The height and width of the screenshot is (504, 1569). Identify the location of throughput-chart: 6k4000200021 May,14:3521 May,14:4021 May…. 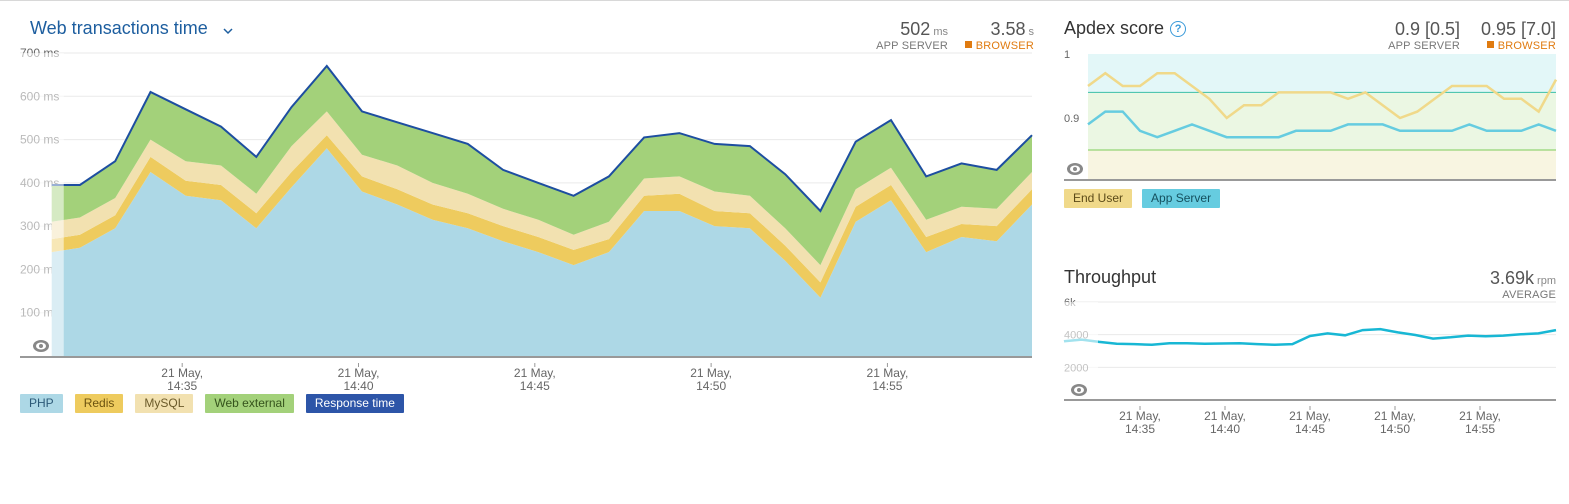
(1310, 366).